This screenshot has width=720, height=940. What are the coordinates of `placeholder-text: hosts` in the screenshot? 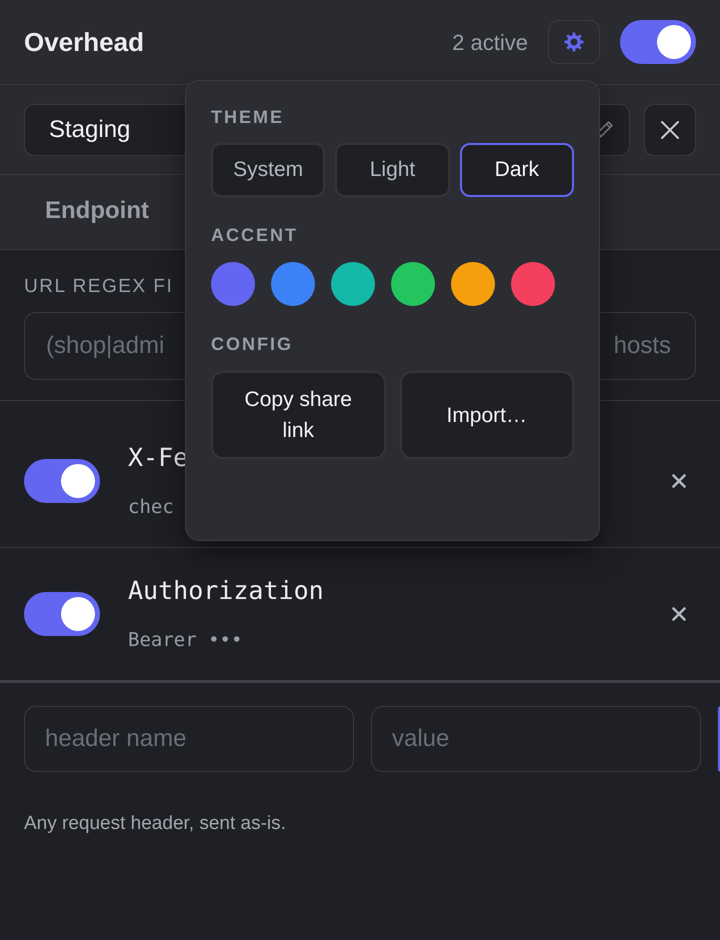 It's located at (642, 346).